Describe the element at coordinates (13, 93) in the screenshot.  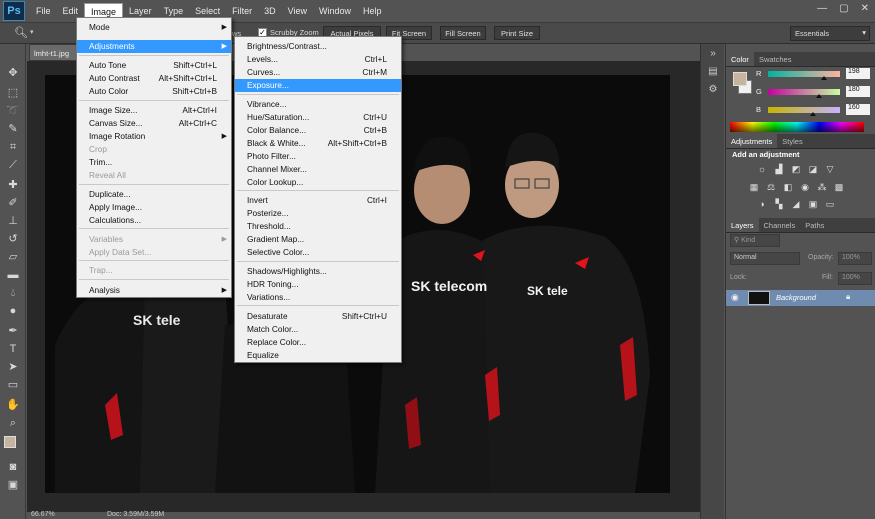
I see `marquee-tool-icon: ⬚` at that location.